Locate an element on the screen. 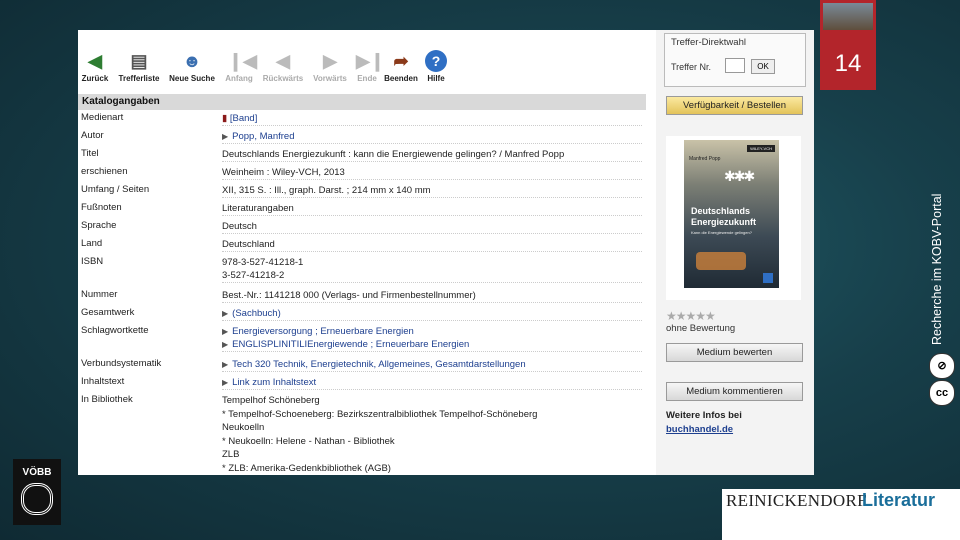  brand-word: Literatur is located at coordinates (899, 500).